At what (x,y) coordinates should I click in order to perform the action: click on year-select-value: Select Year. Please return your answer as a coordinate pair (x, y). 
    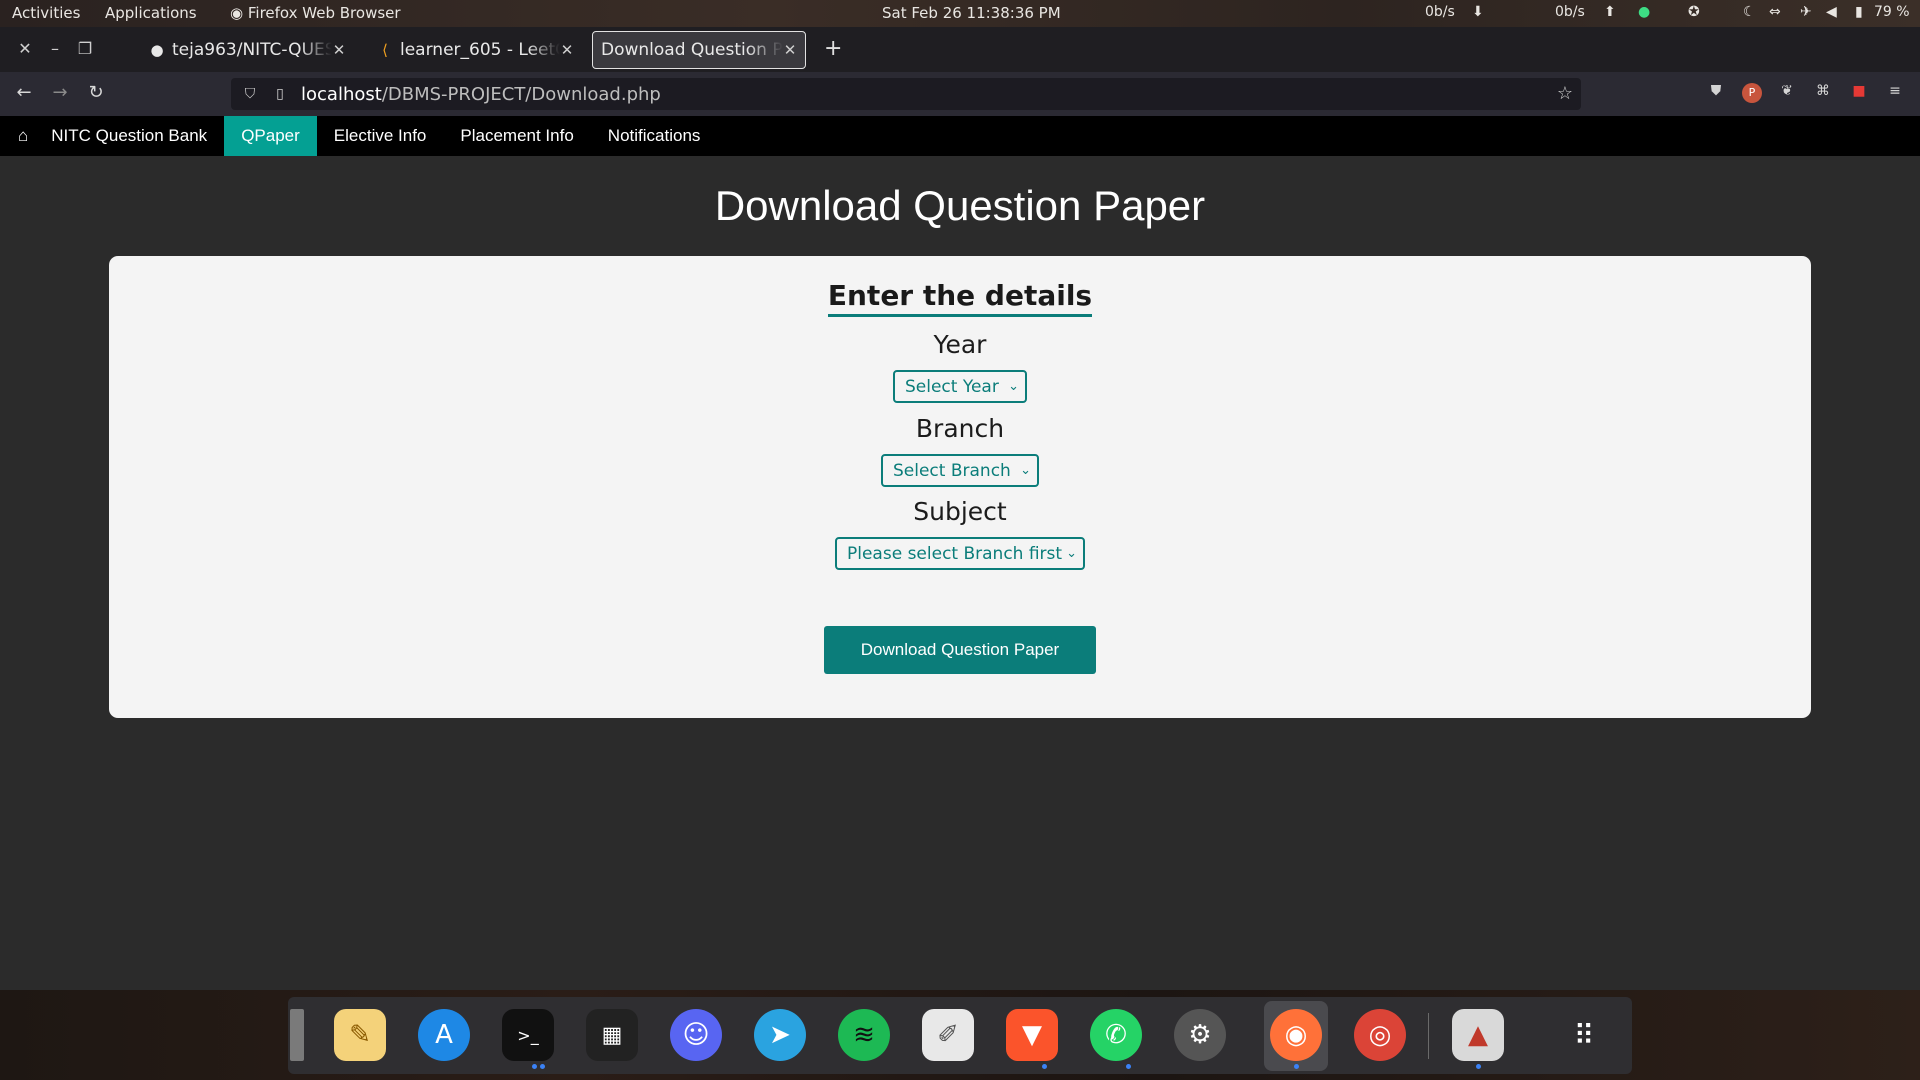
    Looking at the image, I should click on (952, 386).